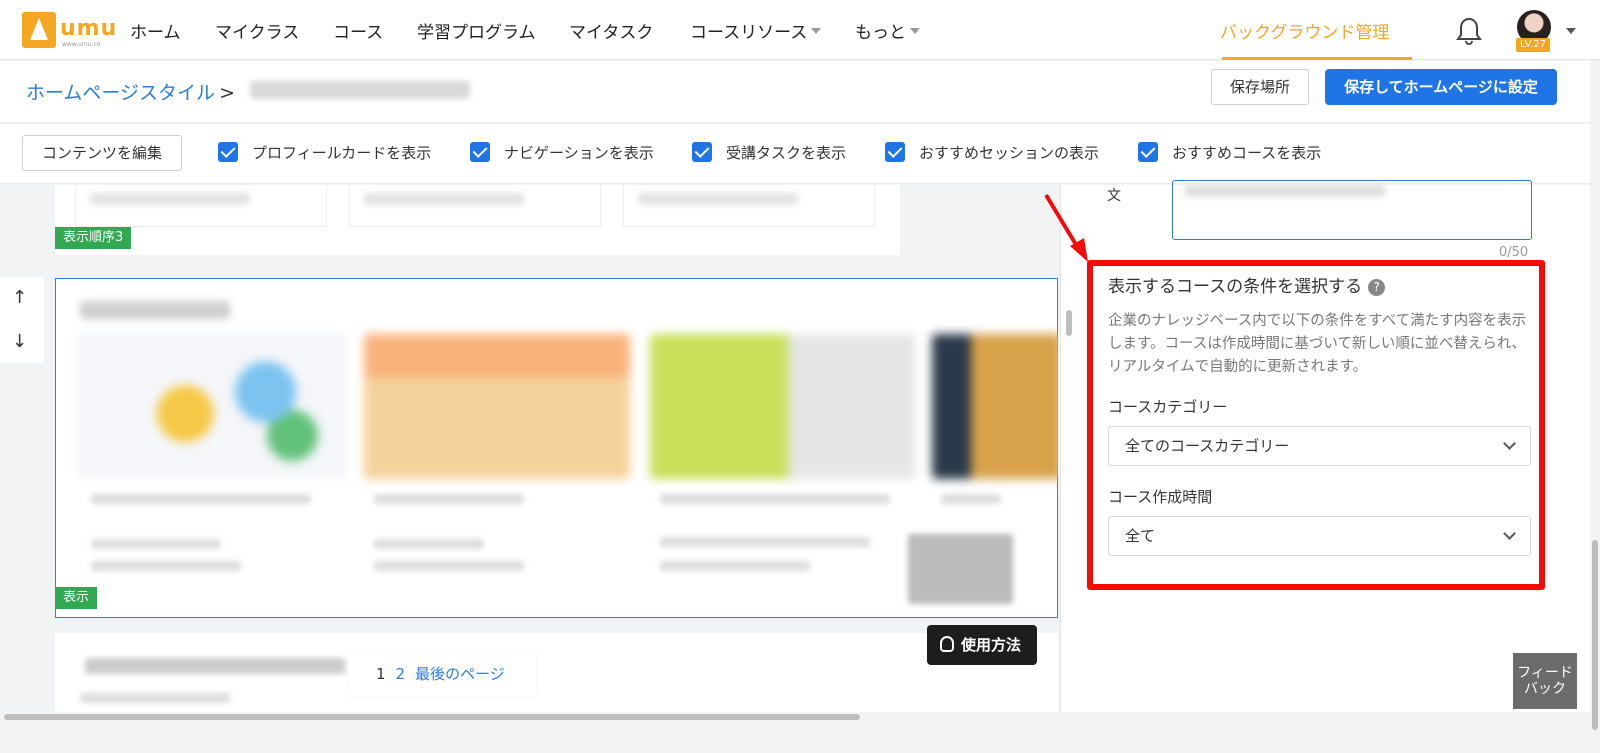 This screenshot has height=753, width=1600. I want to click on nav-my-class: マイクラス, so click(257, 30).